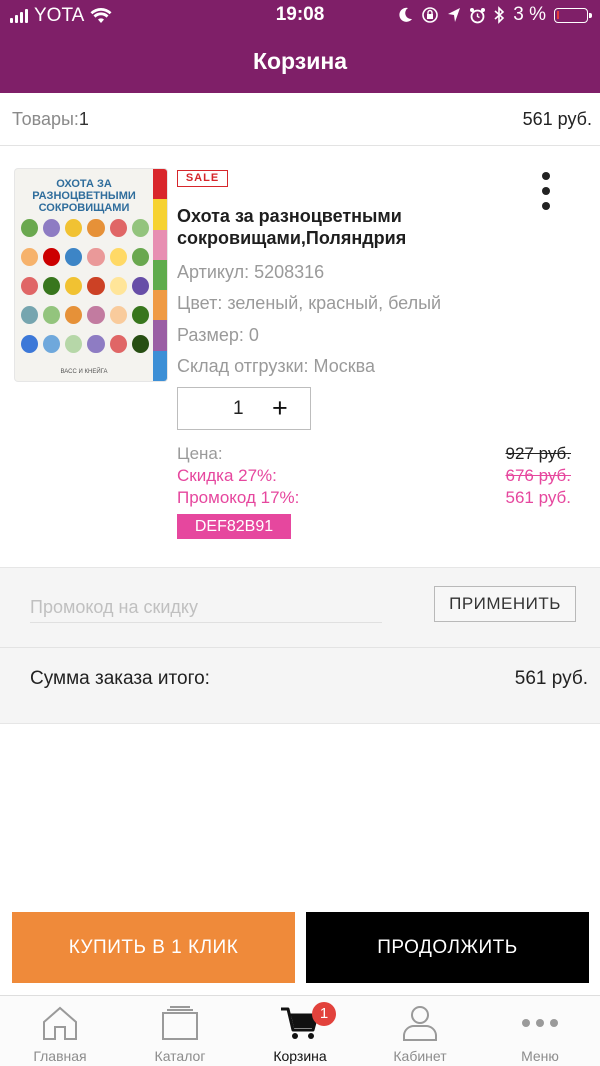  Describe the element at coordinates (300, 1056) in the screenshot. I see `tab-label: Корзина` at that location.